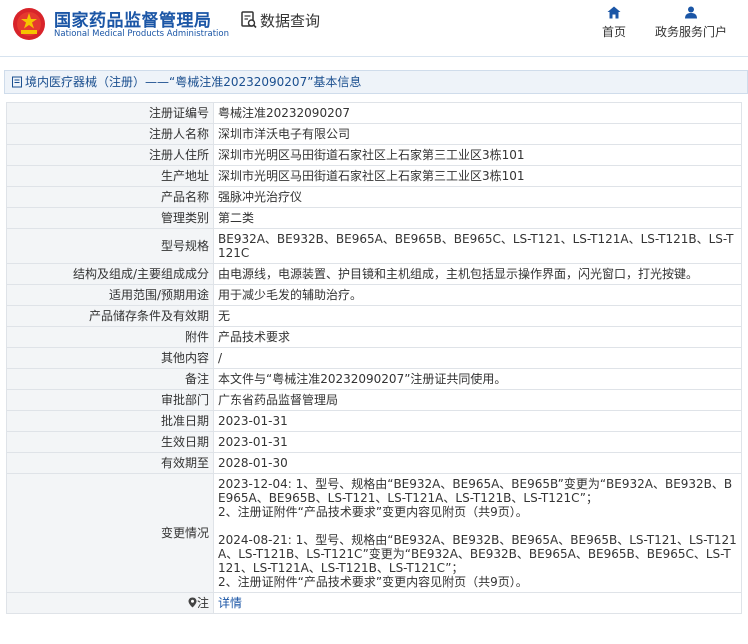 This screenshot has width=748, height=644. Describe the element at coordinates (477, 218) in the screenshot. I see `detail-value: 第二类` at that location.